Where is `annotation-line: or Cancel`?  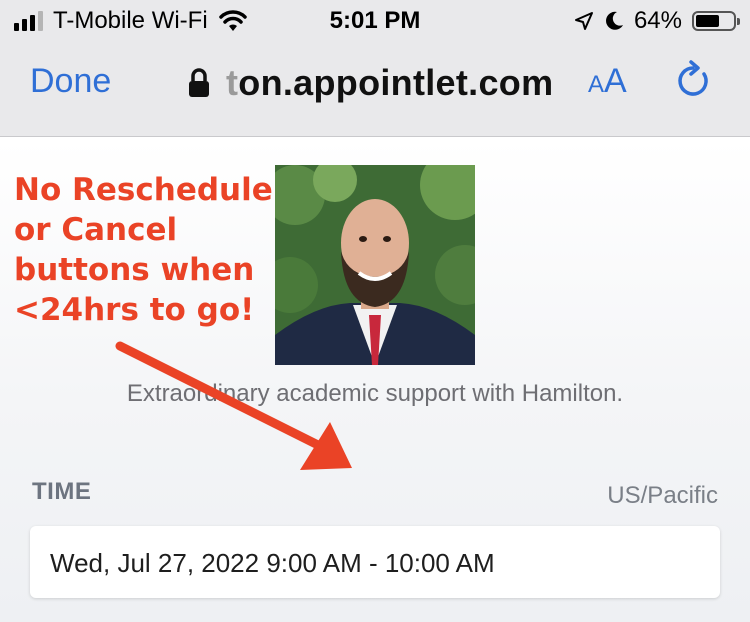 annotation-line: or Cancel is located at coordinates (96, 230).